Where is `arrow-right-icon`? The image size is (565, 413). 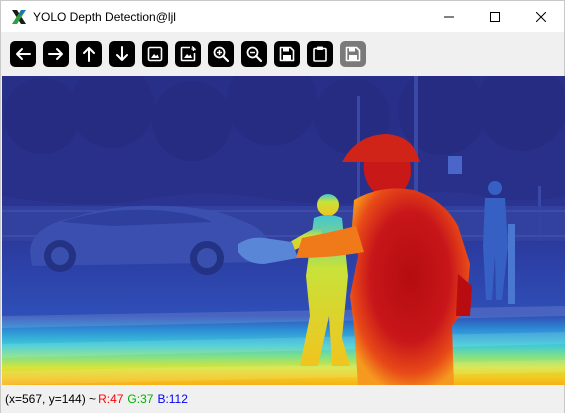 arrow-right-icon is located at coordinates (55, 54).